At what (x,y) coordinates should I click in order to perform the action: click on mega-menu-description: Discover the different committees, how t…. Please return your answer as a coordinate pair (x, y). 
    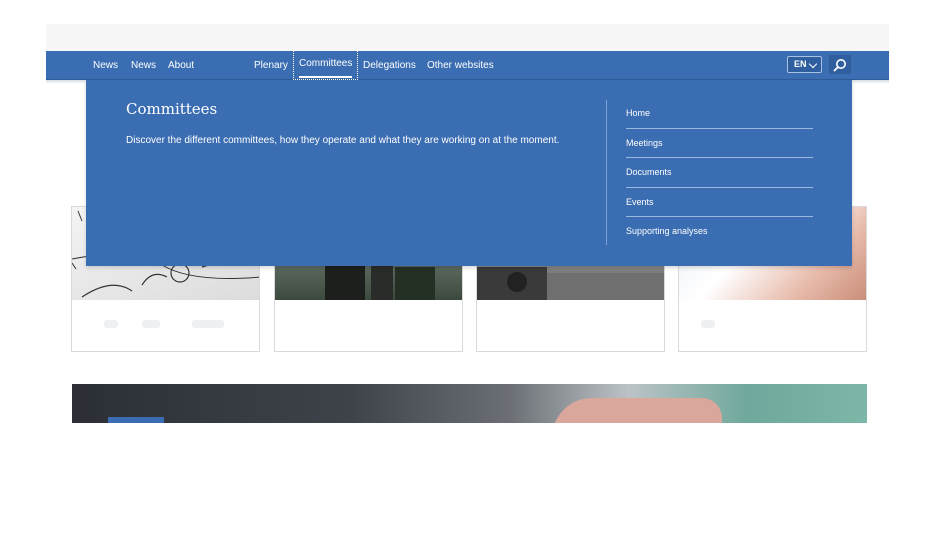
    Looking at the image, I should click on (343, 140).